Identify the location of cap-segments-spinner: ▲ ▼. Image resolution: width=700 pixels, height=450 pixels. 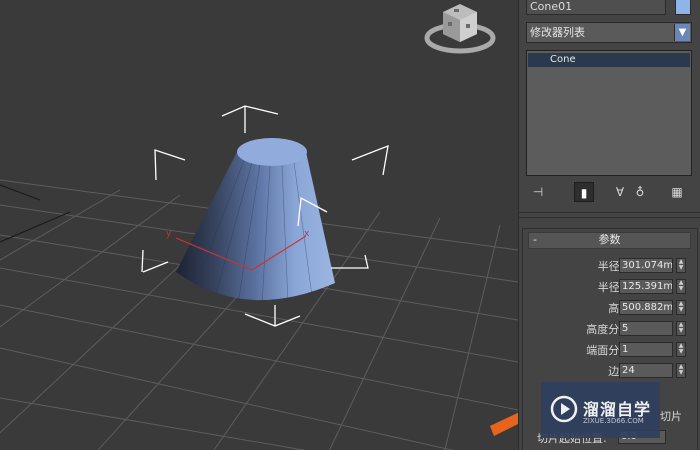
(681, 349).